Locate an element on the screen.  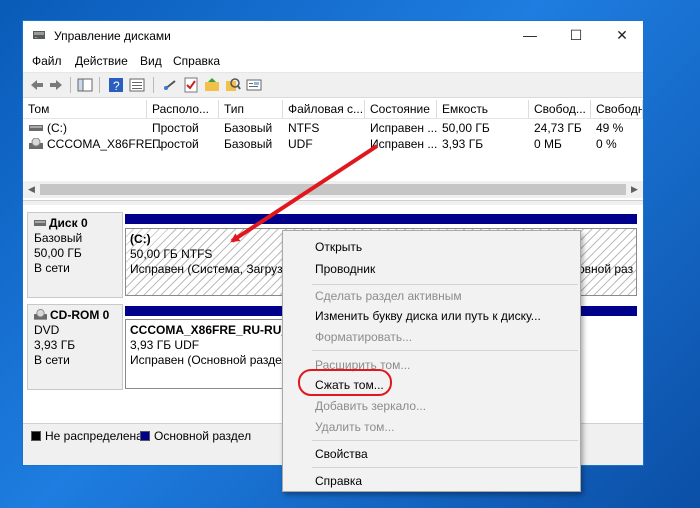
menu-item-open: Открыть is located at coordinates (338, 247).